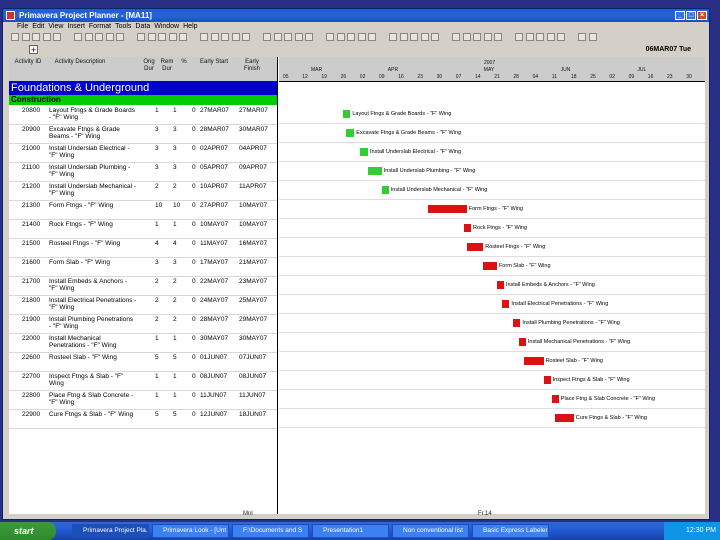  Describe the element at coordinates (680, 15) in the screenshot. I see `minimize-button: _` at that location.